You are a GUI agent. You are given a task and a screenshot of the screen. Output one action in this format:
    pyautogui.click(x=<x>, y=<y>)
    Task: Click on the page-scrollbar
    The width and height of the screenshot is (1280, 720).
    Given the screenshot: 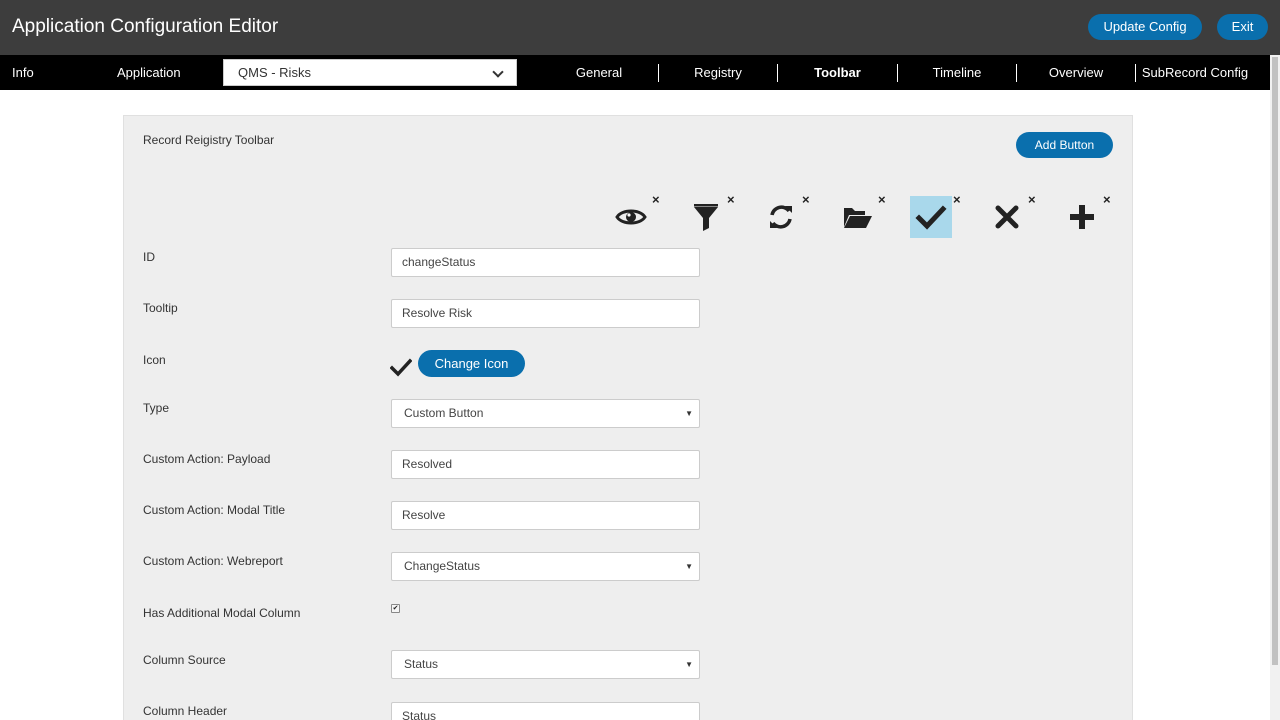 What is the action you would take?
    pyautogui.click(x=1275, y=387)
    